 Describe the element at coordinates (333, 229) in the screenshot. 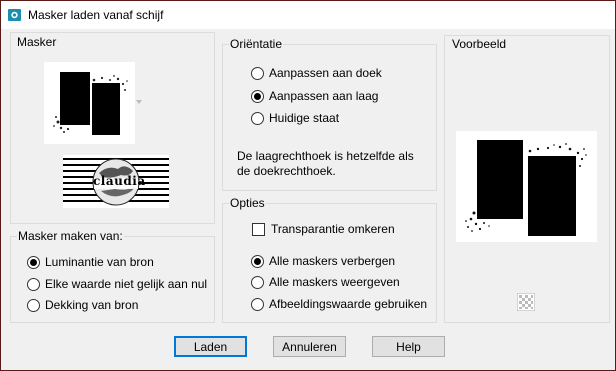

I see `invert-transparency-label: Transparantie omkeren` at that location.